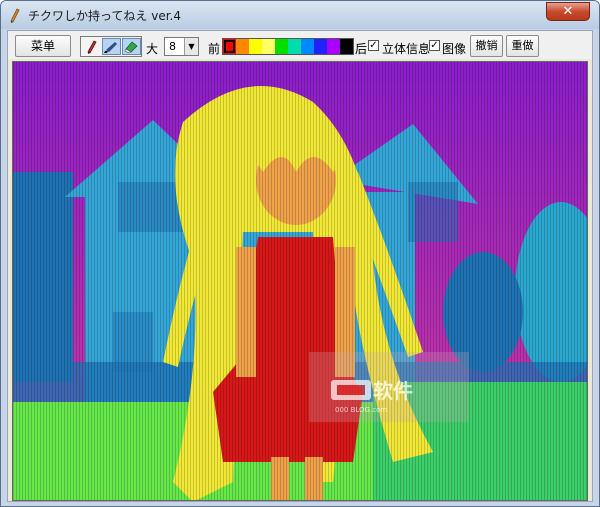 The height and width of the screenshot is (507, 600). Describe the element at coordinates (300, 15) in the screenshot. I see `title-bar: チクワしか持ってねえ ver.4 ✕` at that location.